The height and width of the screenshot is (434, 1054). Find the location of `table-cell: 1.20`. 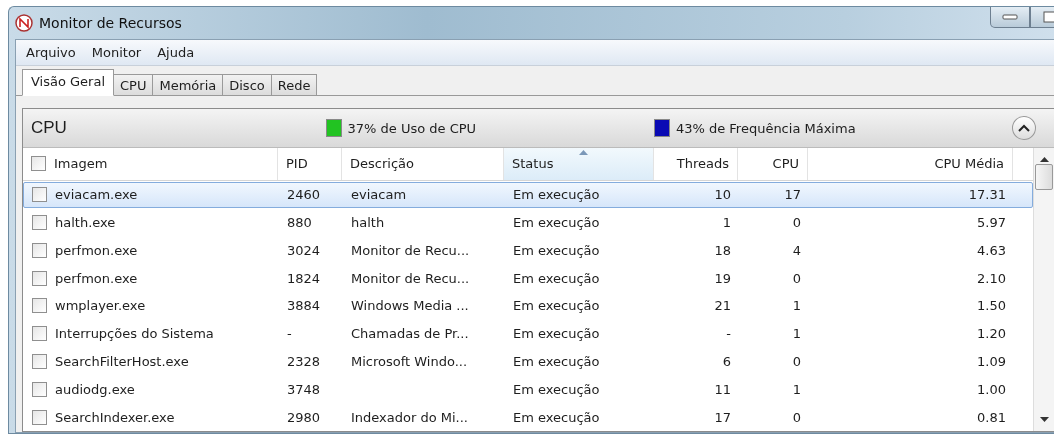

table-cell: 1.20 is located at coordinates (991, 334).